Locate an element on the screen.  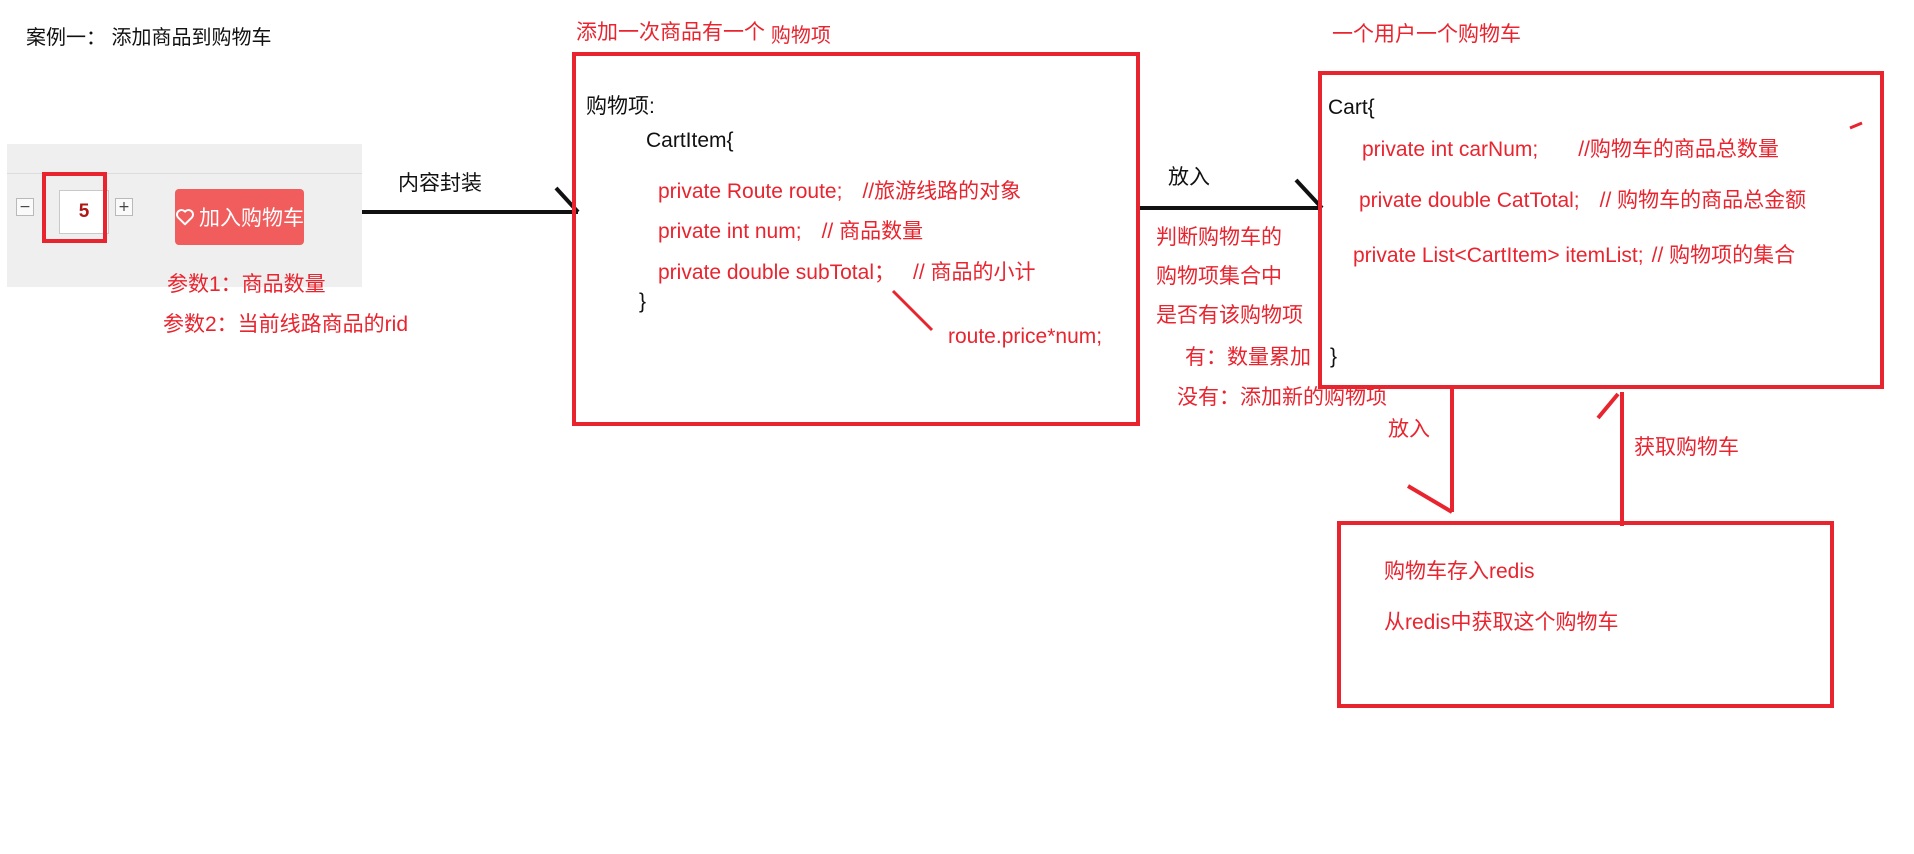
cartitem-header-suffix: 购物项 is located at coordinates (800, 36).